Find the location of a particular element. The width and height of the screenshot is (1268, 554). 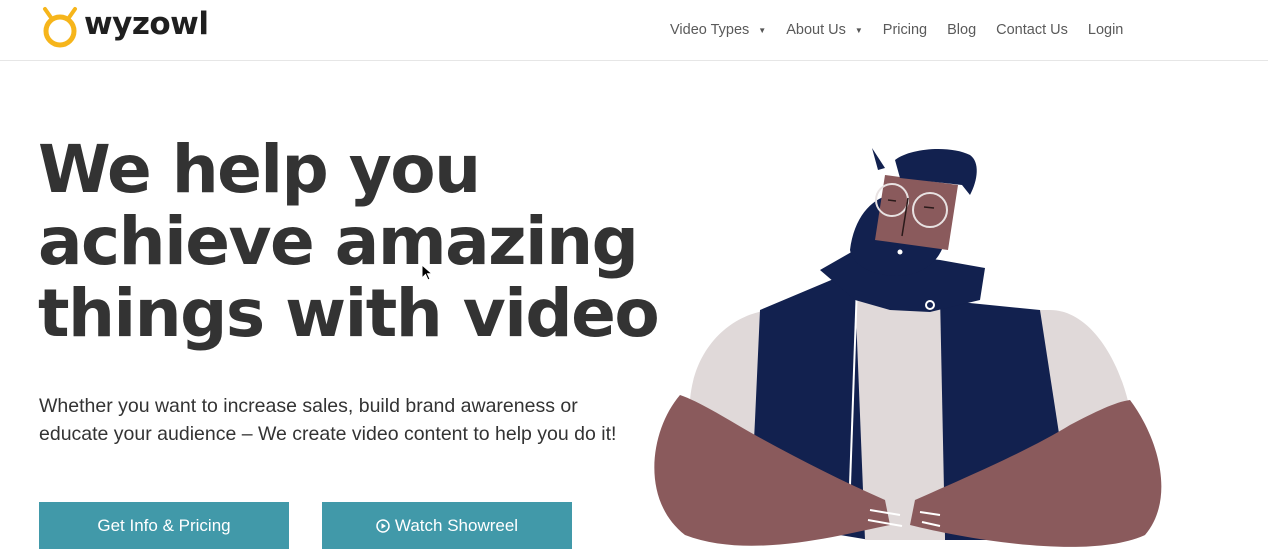

nav-item-login: Login is located at coordinates (1105, 30).